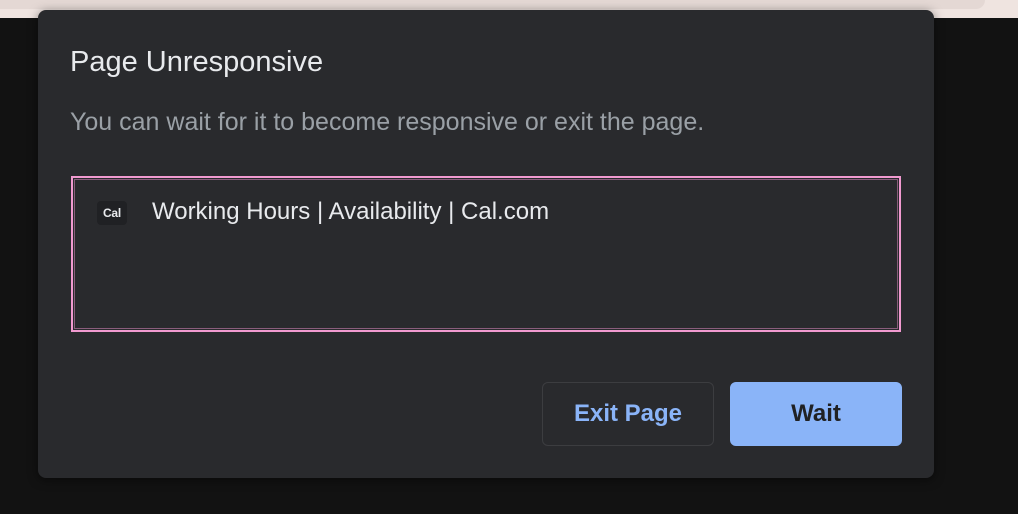  I want to click on exit-page-button: Exit Page, so click(628, 414).